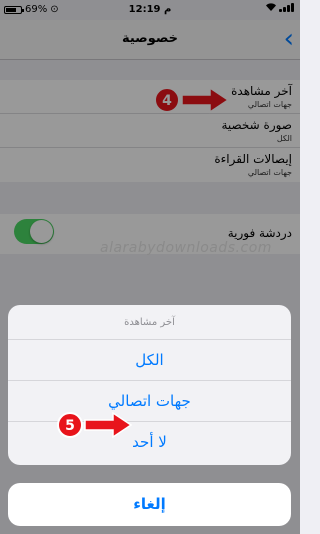 The width and height of the screenshot is (320, 534). What do you see at coordinates (149, 504) in the screenshot?
I see `cancel-button: إلغاء` at bounding box center [149, 504].